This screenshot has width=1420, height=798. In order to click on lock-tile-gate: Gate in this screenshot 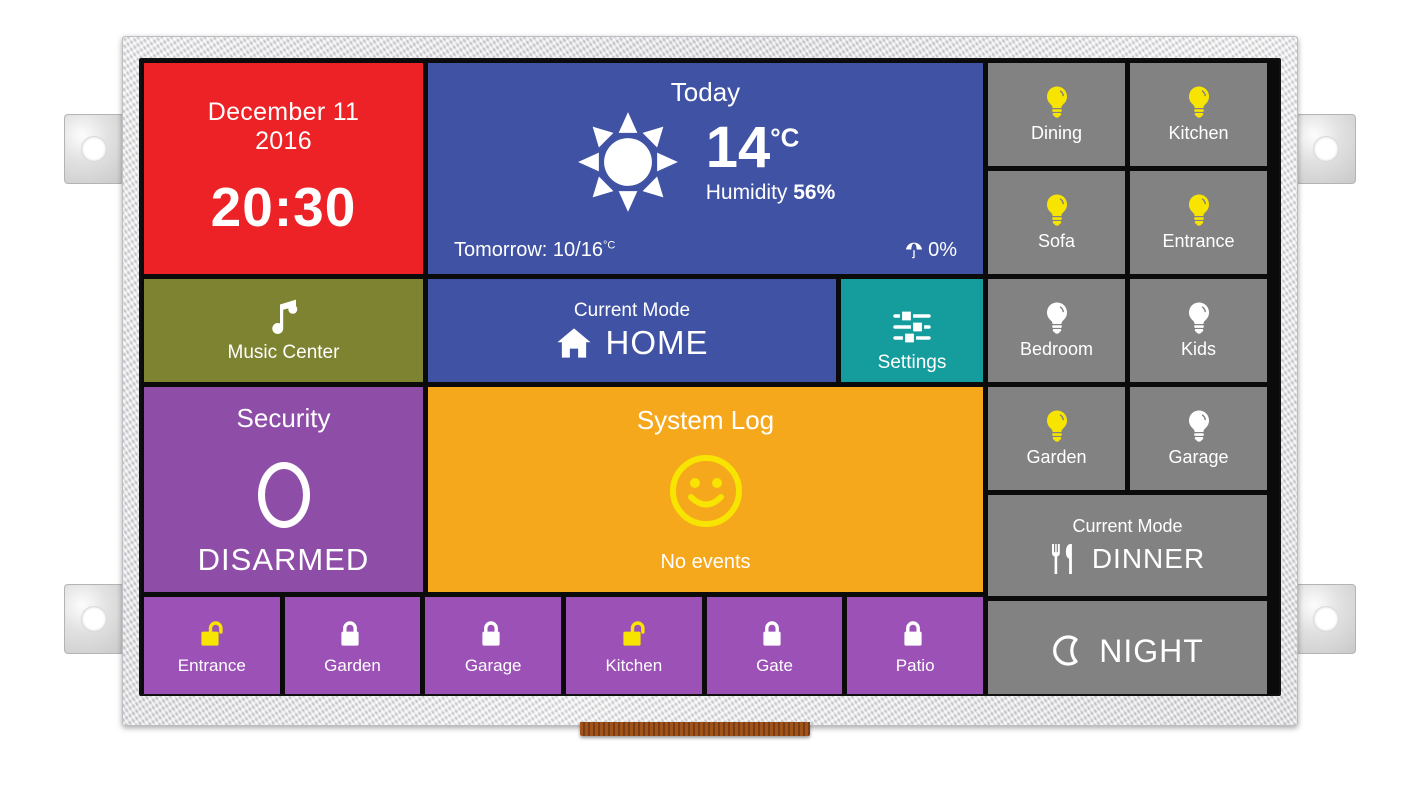, I will do `click(774, 645)`.